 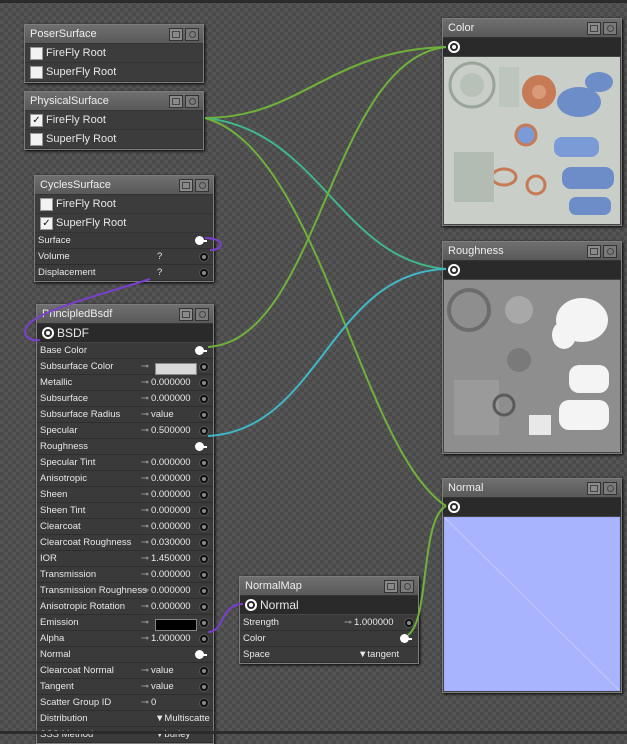 What do you see at coordinates (125, 383) in the screenshot?
I see `param-row: Metallic ⊸ 0.000000` at bounding box center [125, 383].